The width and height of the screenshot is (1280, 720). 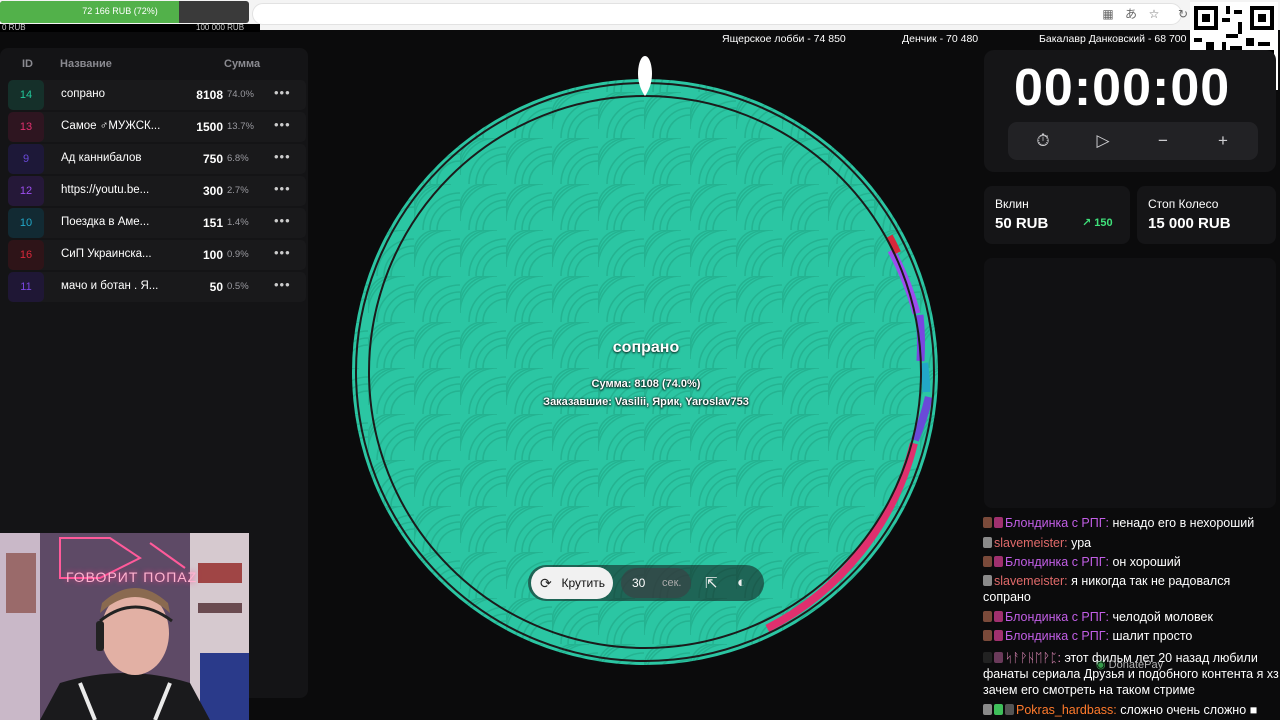 What do you see at coordinates (639, 583) in the screenshot?
I see `spin-duration-value: 30` at bounding box center [639, 583].